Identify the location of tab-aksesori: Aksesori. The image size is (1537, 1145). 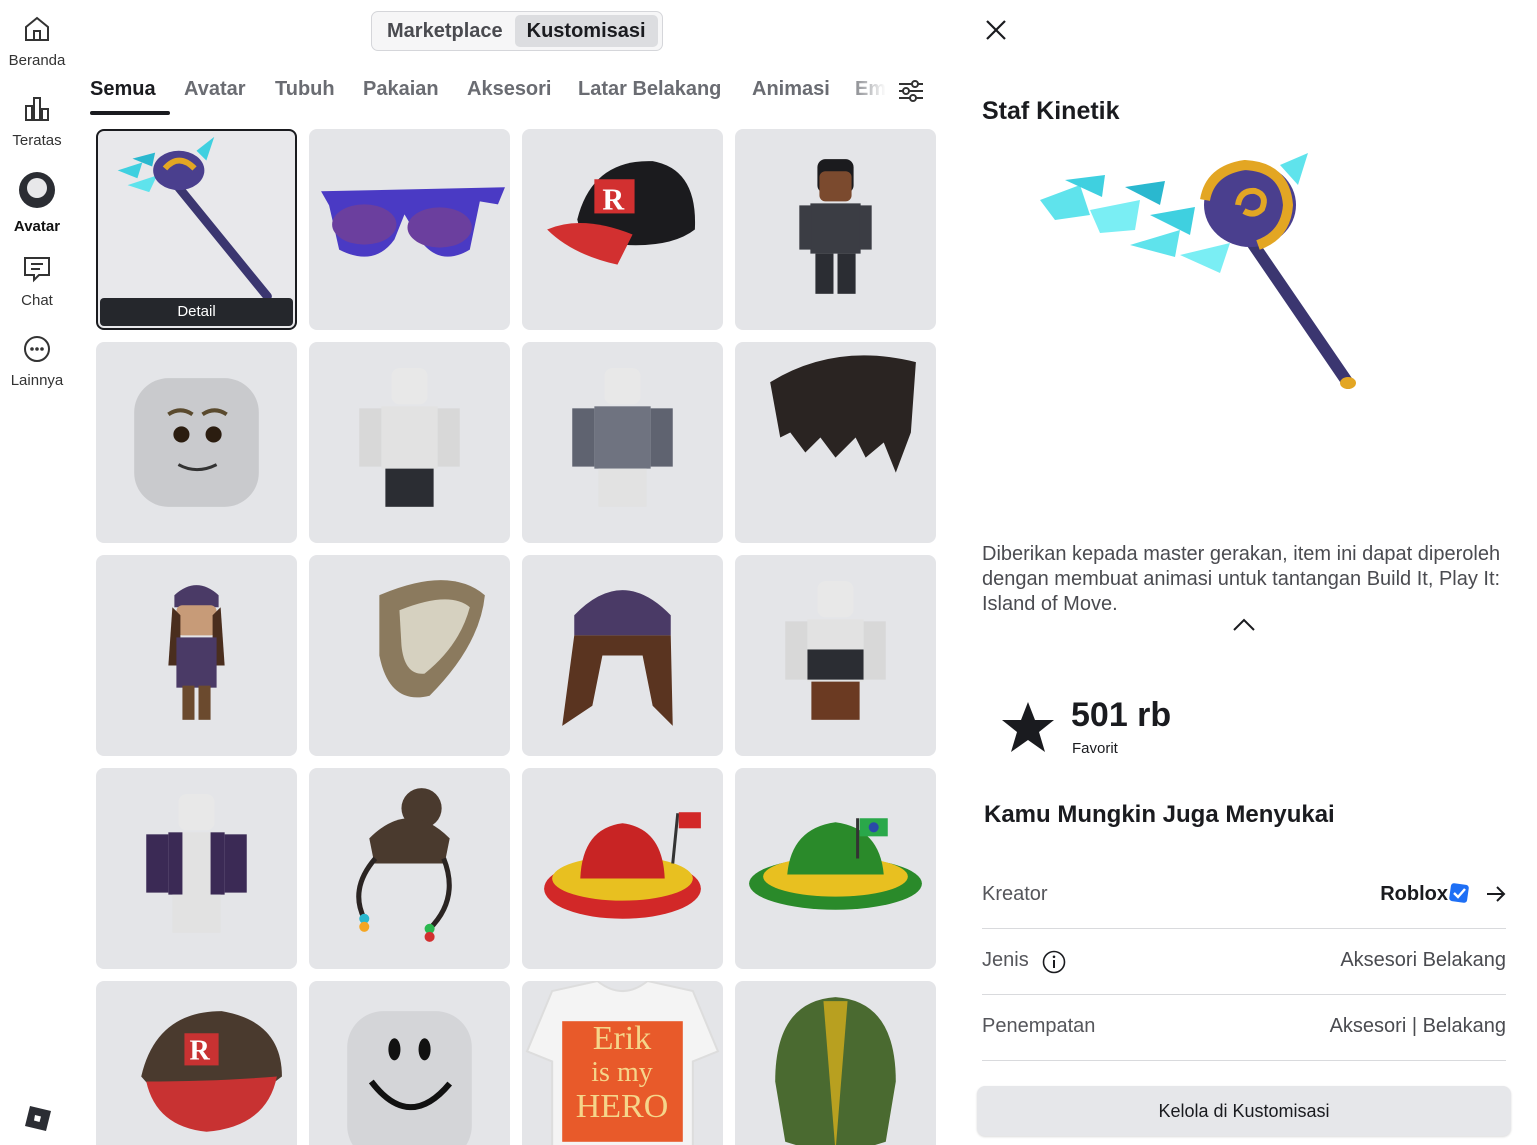
(509, 89).